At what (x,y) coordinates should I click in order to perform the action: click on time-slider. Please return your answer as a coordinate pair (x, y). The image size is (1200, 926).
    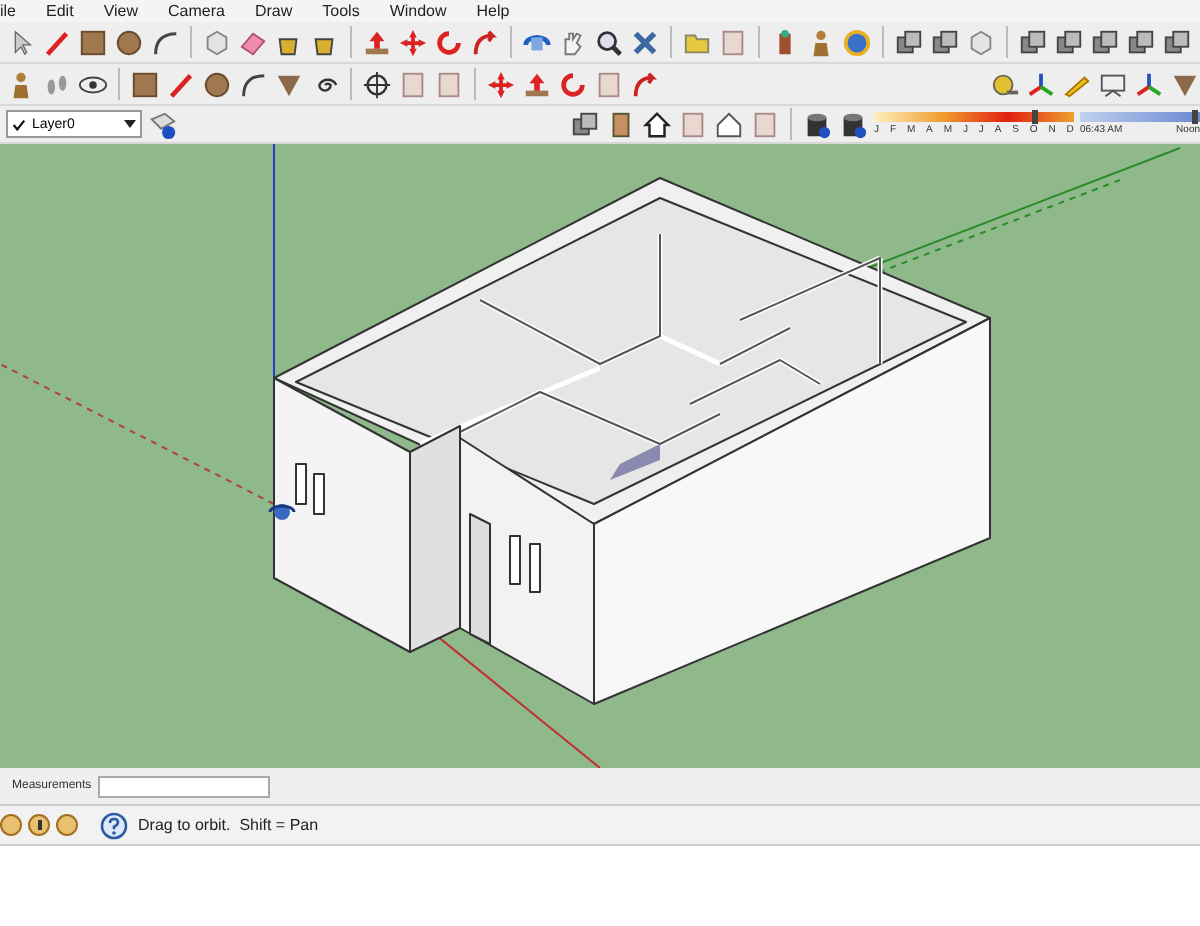
    Looking at the image, I should click on (1140, 117).